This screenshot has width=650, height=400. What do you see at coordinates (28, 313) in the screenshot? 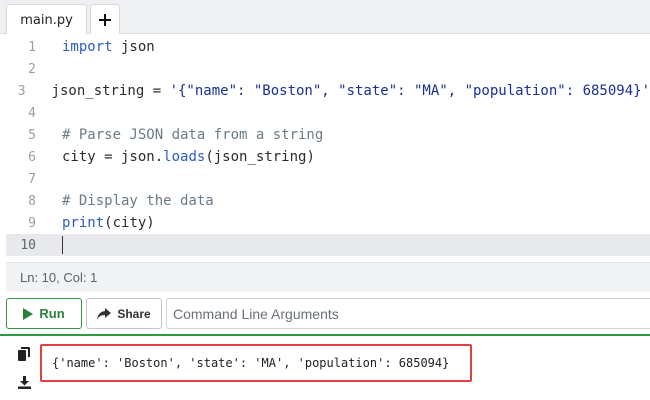
I see `play-icon` at bounding box center [28, 313].